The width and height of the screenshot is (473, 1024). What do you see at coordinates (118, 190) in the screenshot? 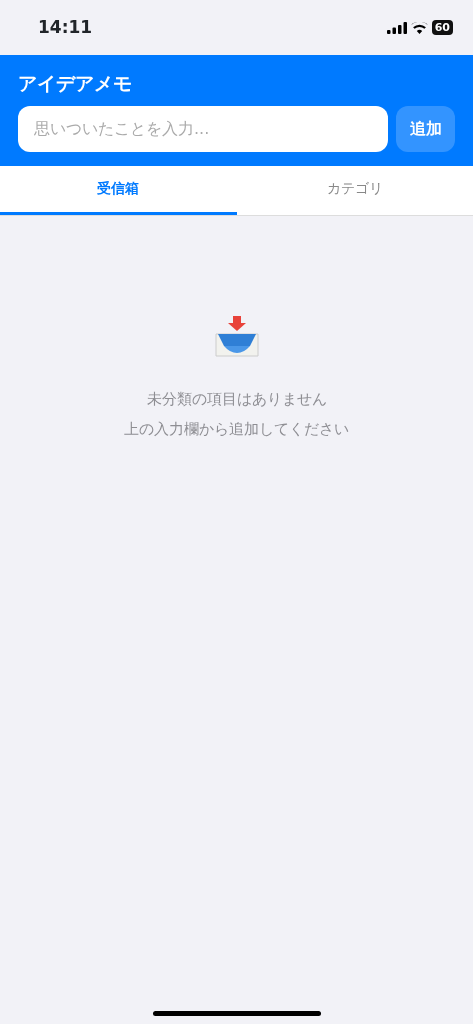
I see `tab: 受信箱` at bounding box center [118, 190].